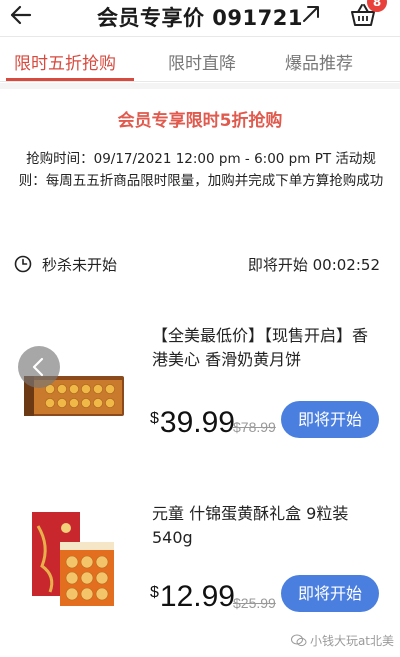  What do you see at coordinates (298, 640) in the screenshot?
I see `wechat-icon` at bounding box center [298, 640].